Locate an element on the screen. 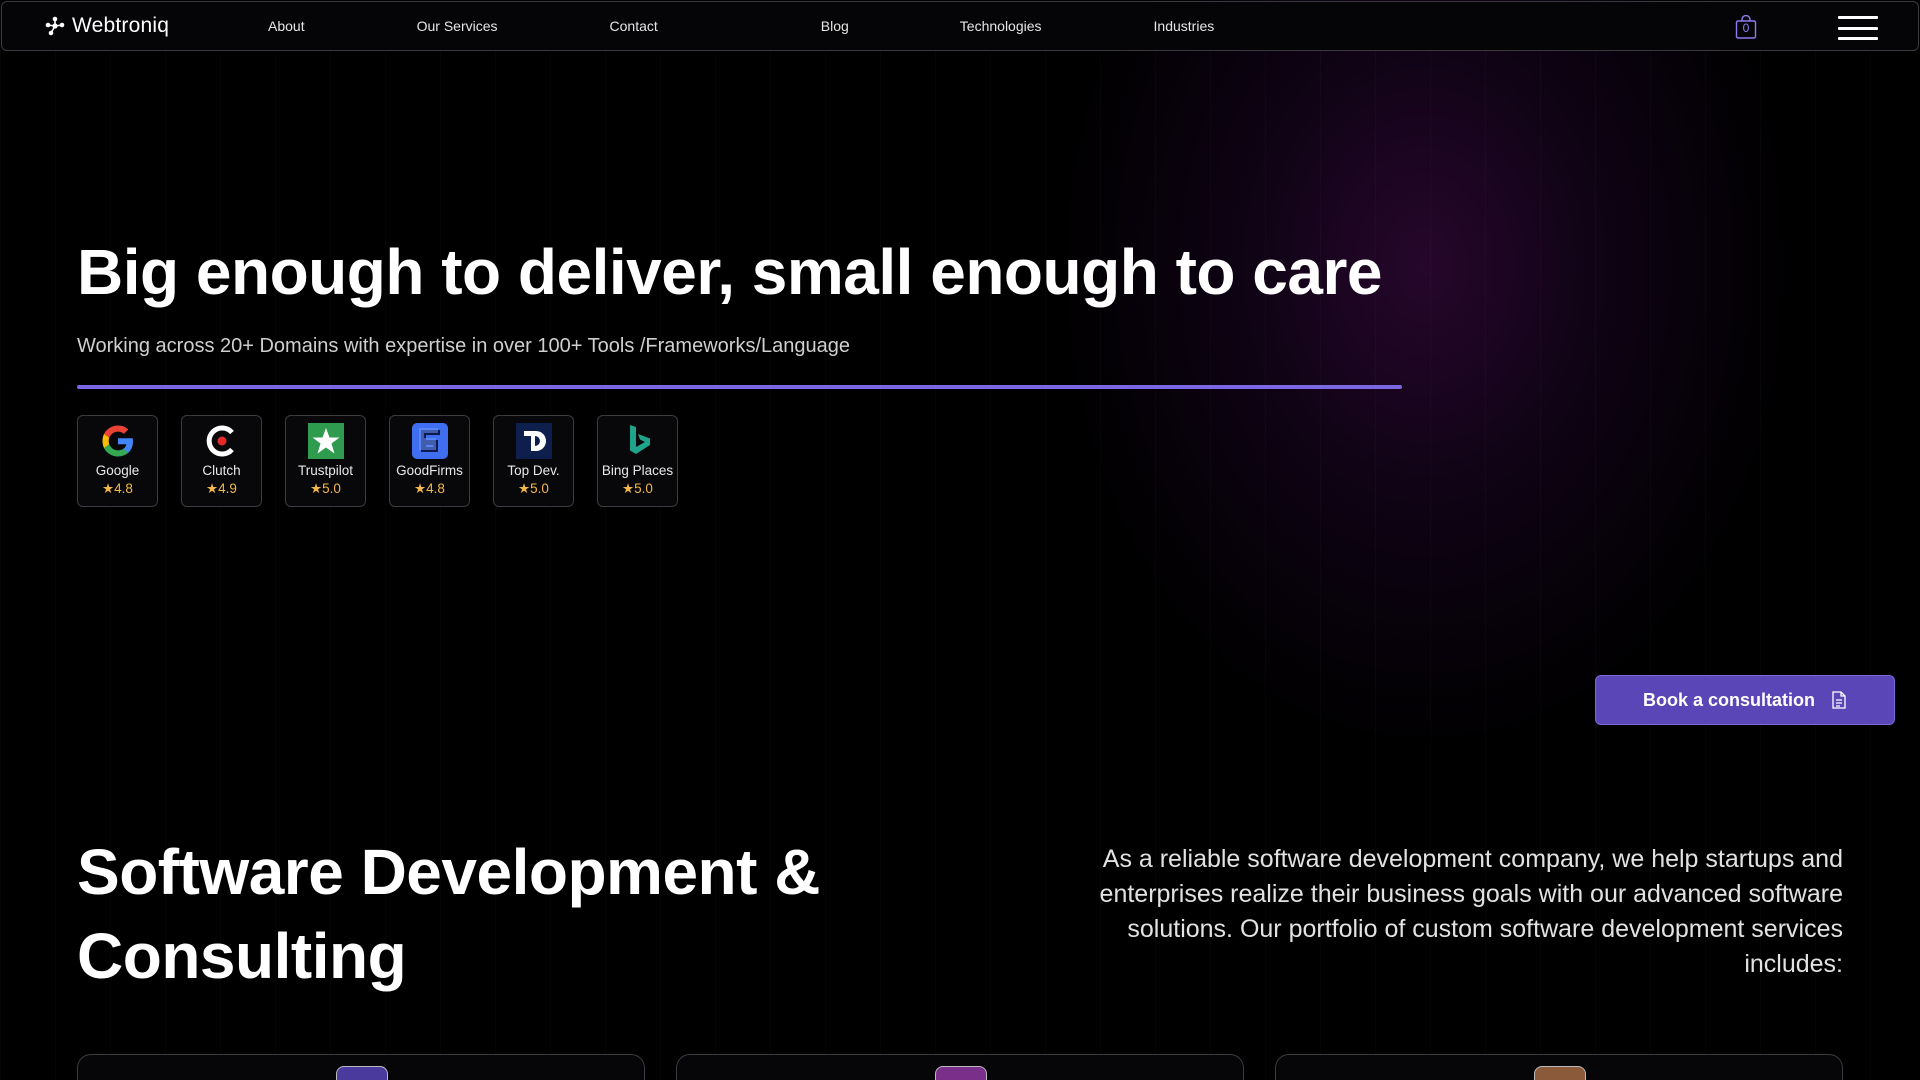  nav-link-contact: Contact is located at coordinates (634, 26).